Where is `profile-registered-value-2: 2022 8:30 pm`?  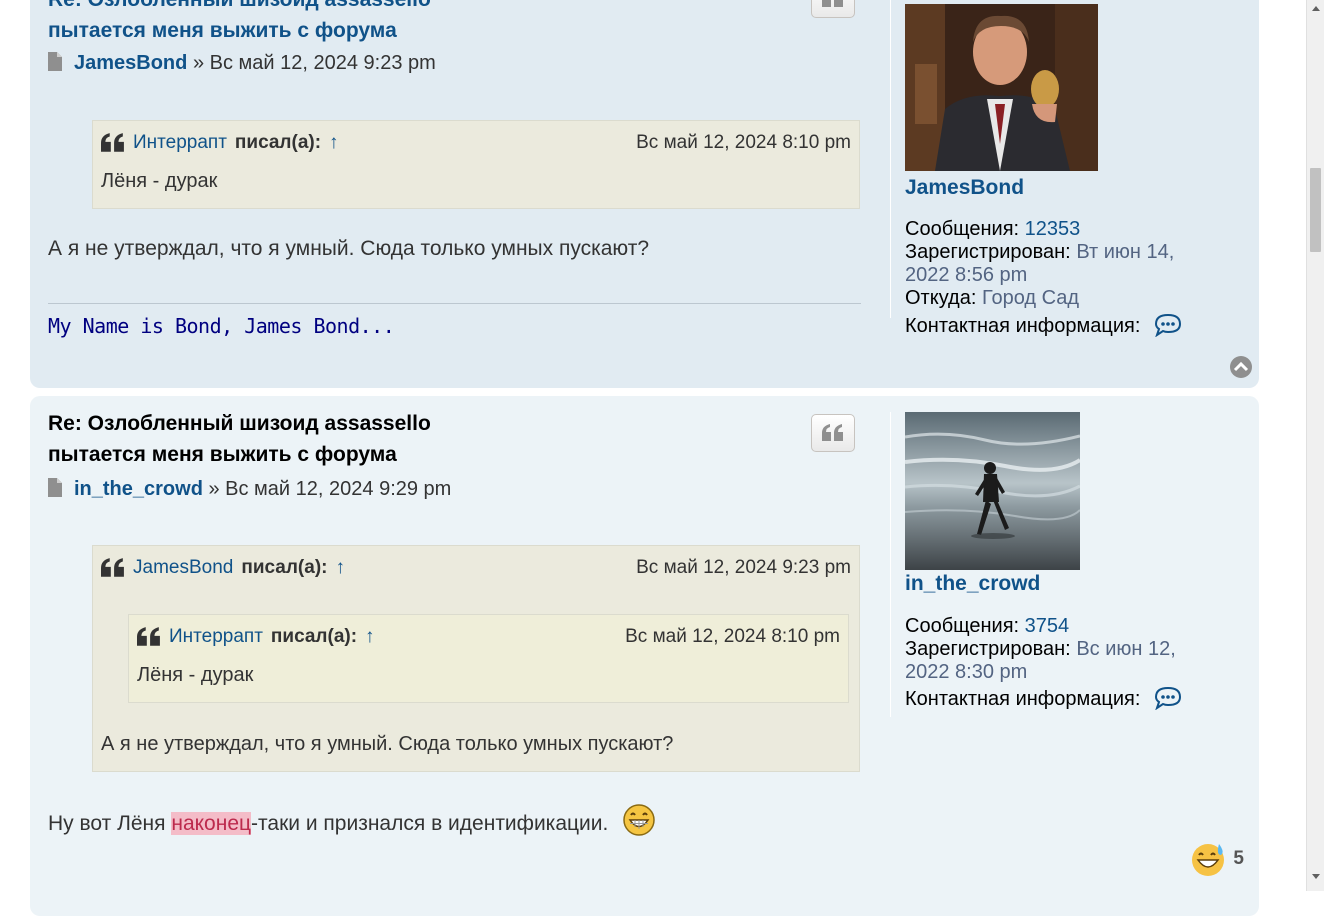
profile-registered-value-2: 2022 8:30 pm is located at coordinates (966, 672).